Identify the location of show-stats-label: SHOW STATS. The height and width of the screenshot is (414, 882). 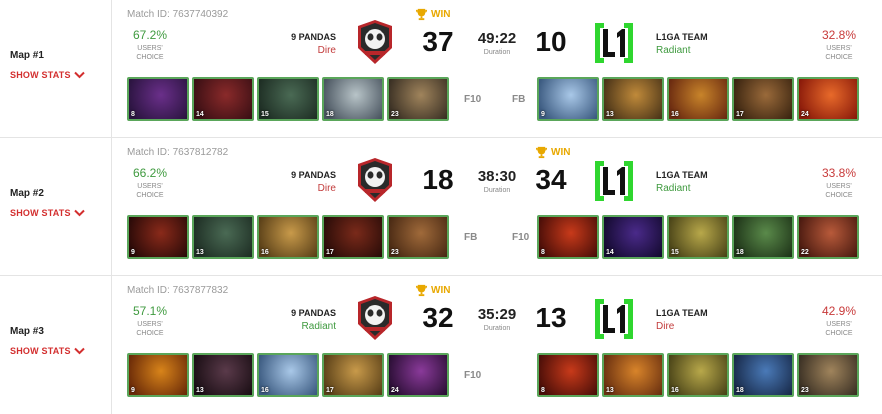
(40, 351).